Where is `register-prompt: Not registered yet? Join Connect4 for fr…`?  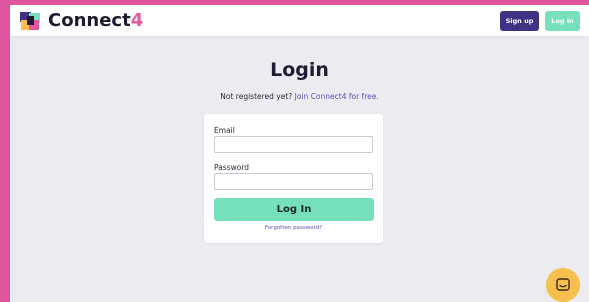
register-prompt: Not registered yet? Join Connect4 for fr… is located at coordinates (299, 96).